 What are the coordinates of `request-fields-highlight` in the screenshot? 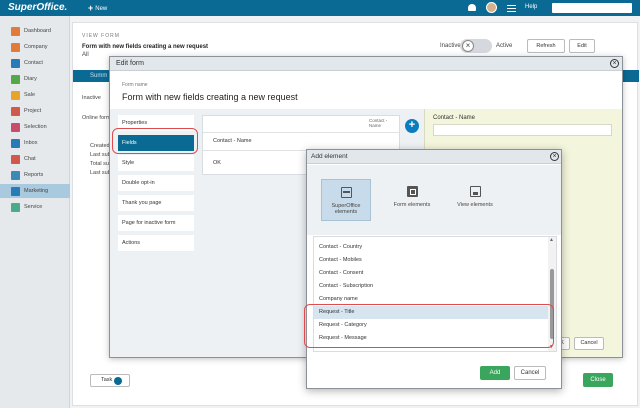 It's located at (429, 326).